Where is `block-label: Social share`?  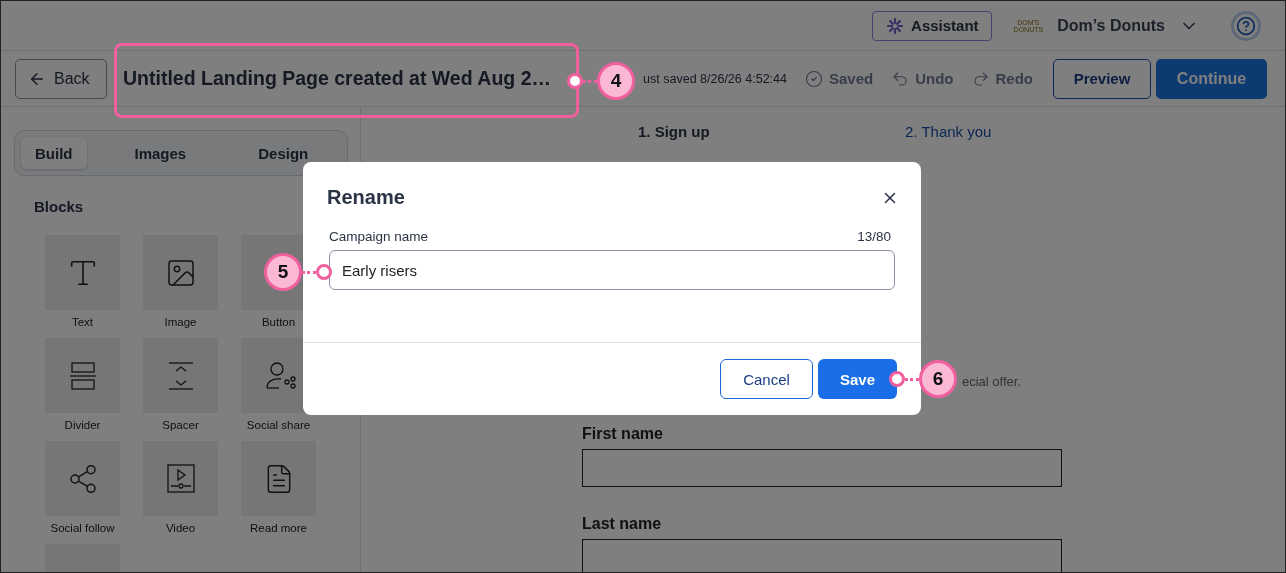
block-label: Social share is located at coordinates (278, 425).